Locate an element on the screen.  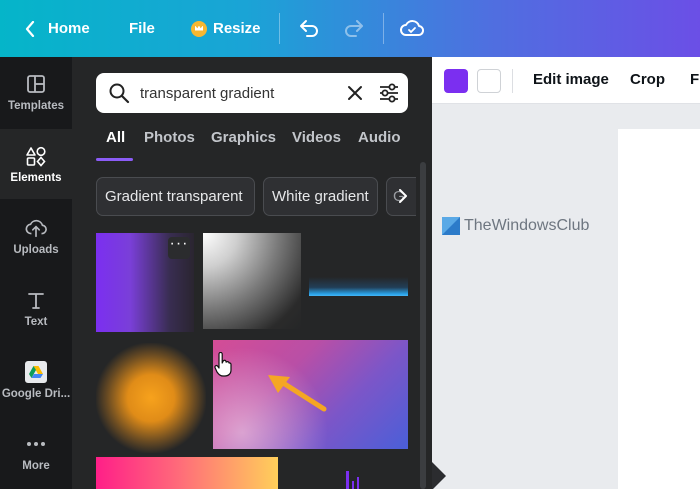
flip-button: Fl is located at coordinates (695, 79).